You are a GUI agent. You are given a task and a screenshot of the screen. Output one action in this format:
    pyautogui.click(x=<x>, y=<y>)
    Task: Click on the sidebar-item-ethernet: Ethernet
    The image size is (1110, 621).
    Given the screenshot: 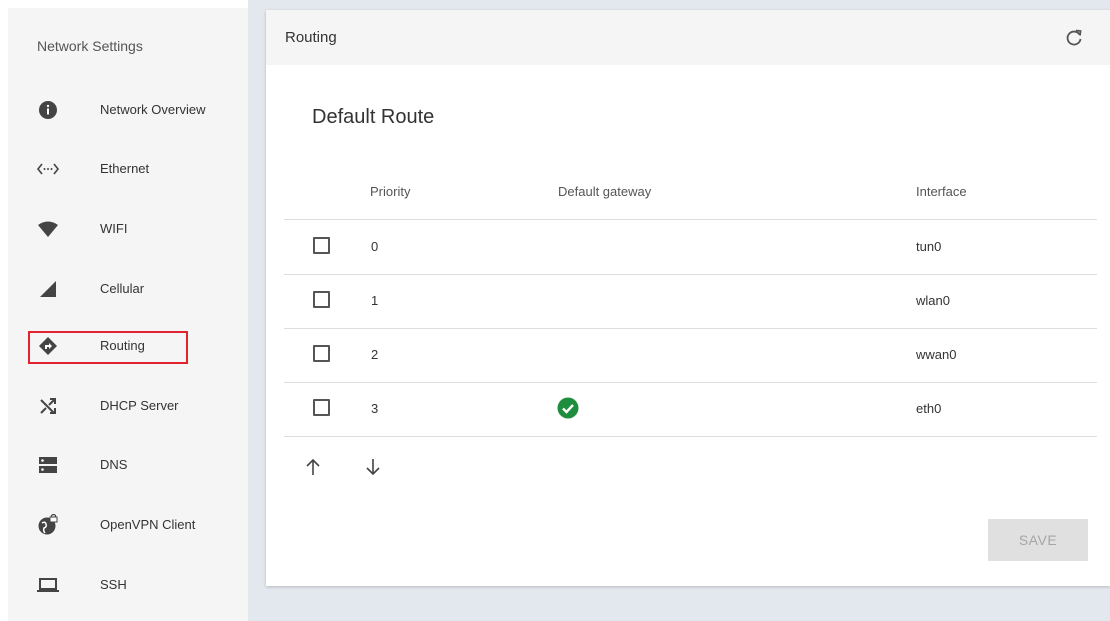 What is the action you would take?
    pyautogui.click(x=128, y=169)
    